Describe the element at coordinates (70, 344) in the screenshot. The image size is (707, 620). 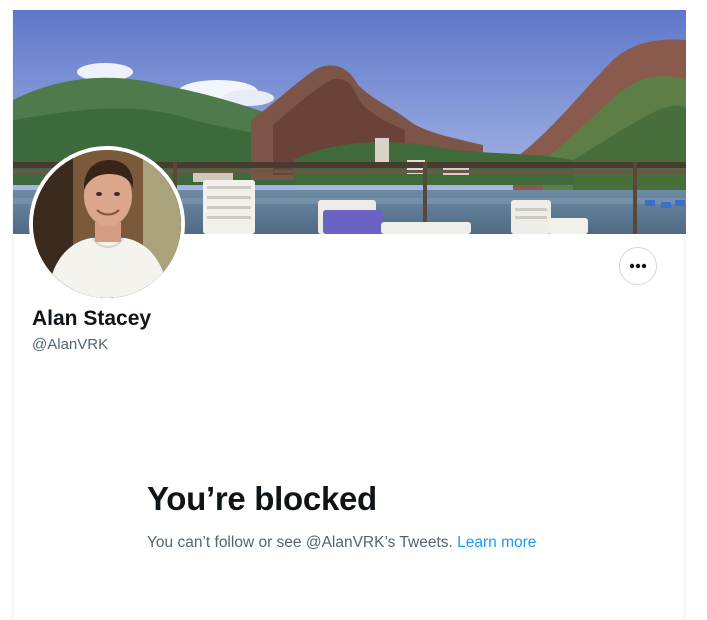
I see `profile-handle: @AlanVRK` at that location.